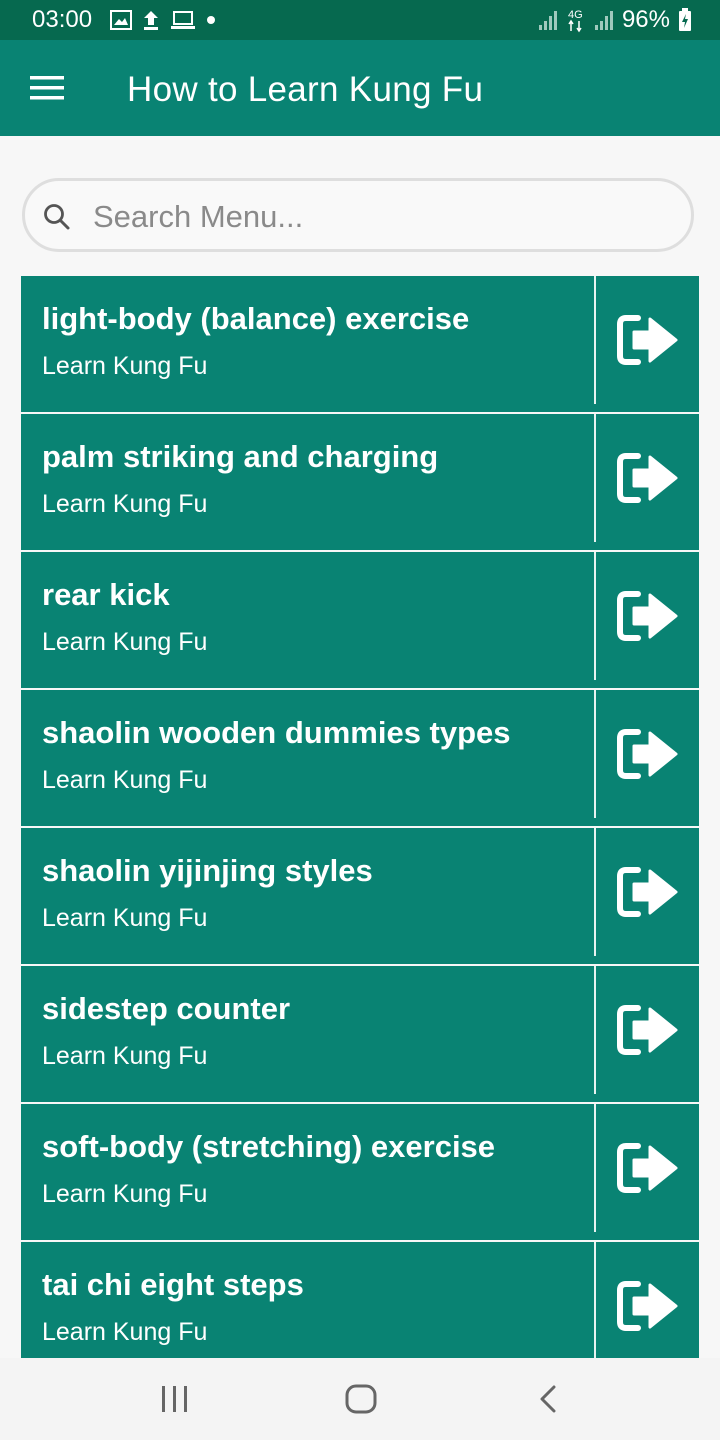 The width and height of the screenshot is (720, 1440). I want to click on item-title: shaolin yijinjing styles, so click(207, 870).